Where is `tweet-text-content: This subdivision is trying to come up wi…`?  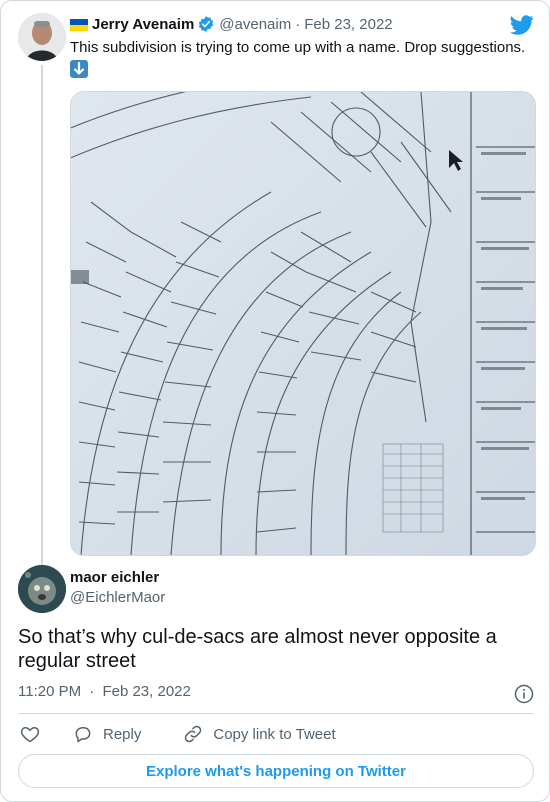 tweet-text-content: This subdivision is trying to come up wi… is located at coordinates (298, 47).